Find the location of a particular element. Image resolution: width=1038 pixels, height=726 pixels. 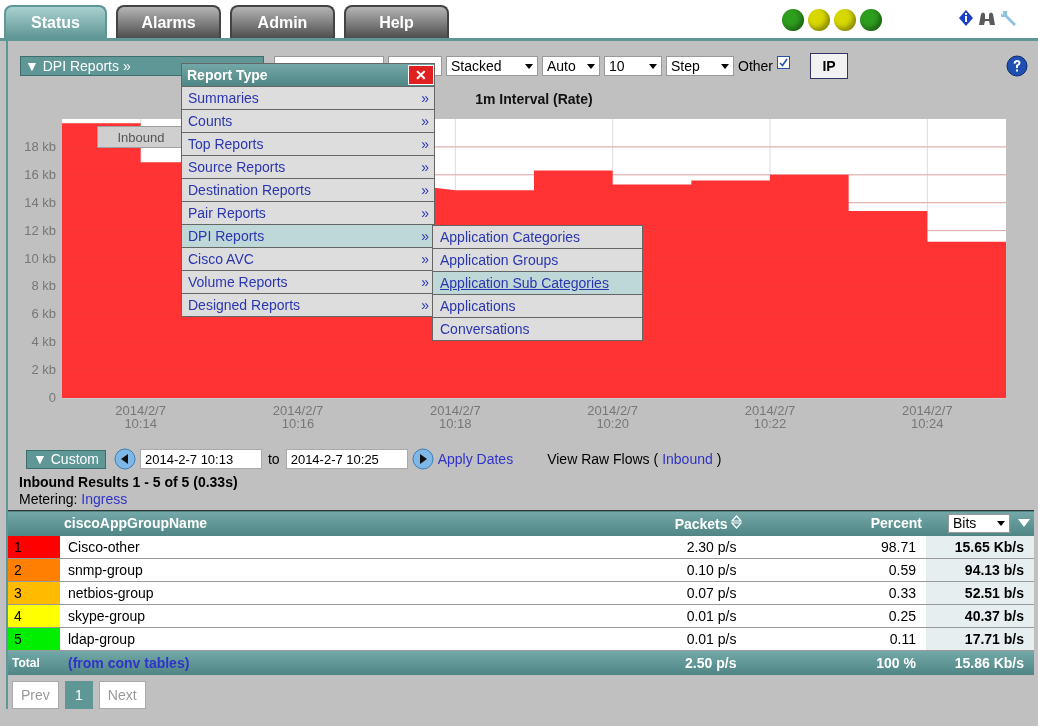

y-tick-label: 14 kb is located at coordinates (40, 202).